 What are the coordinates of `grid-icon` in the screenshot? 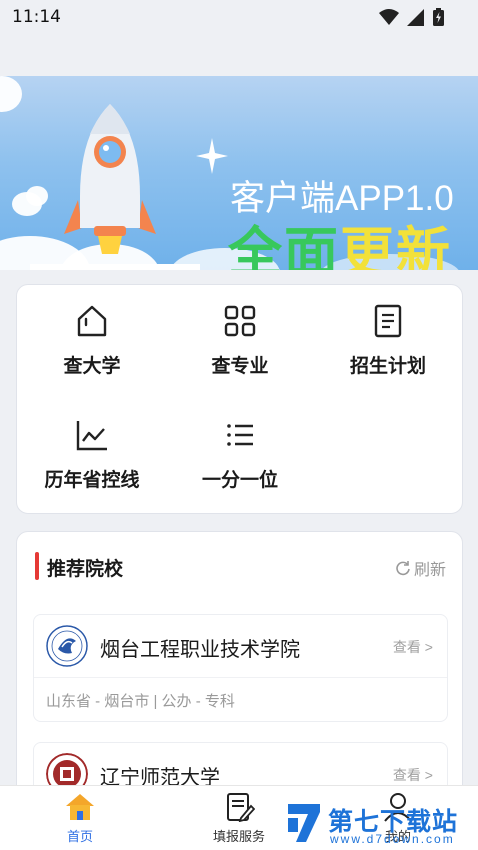 It's located at (240, 321).